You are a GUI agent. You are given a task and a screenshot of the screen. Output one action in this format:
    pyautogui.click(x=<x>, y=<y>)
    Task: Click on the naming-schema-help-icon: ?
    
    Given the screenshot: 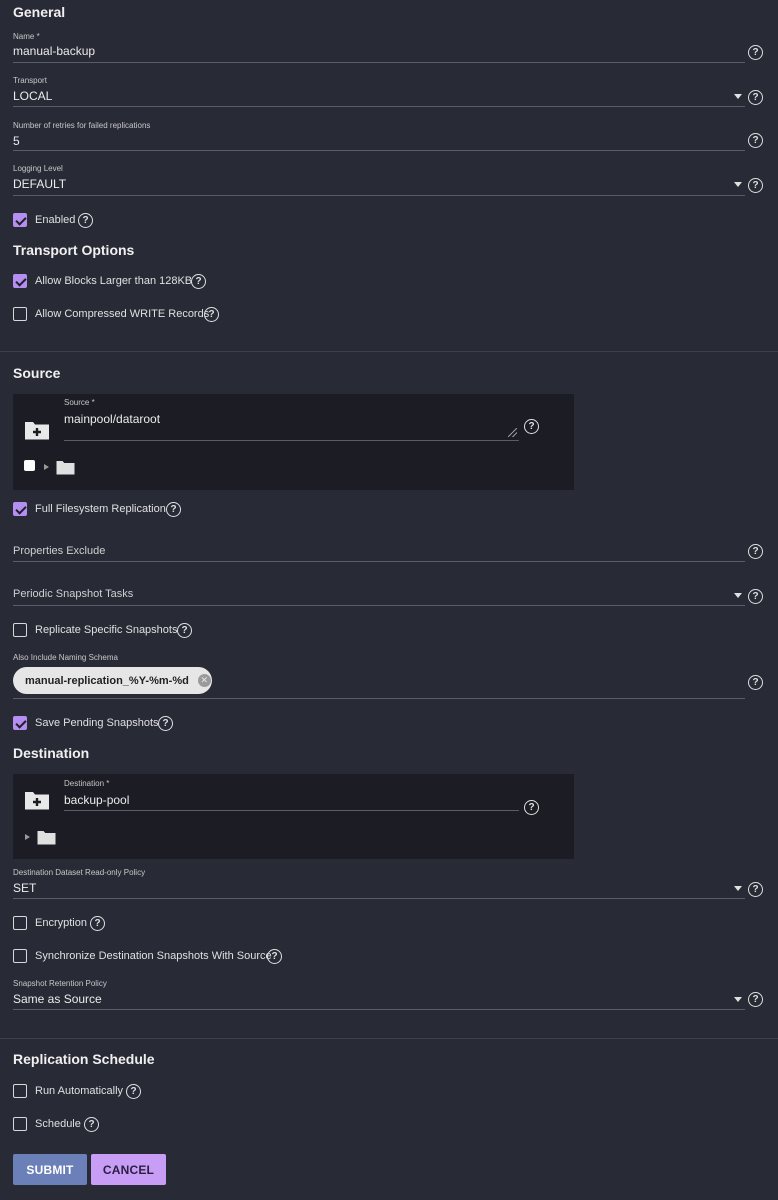 What is the action you would take?
    pyautogui.click(x=755, y=682)
    